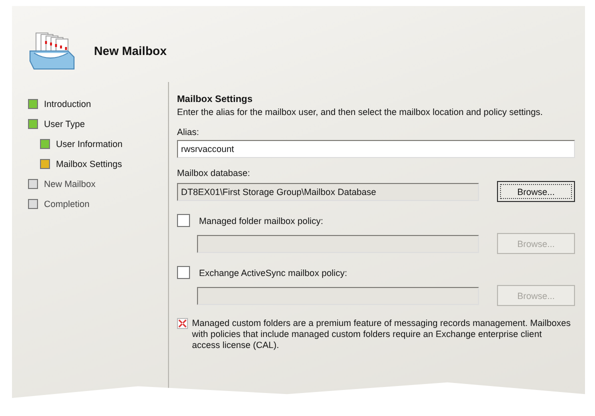 This screenshot has height=416, width=595. I want to click on database-label: Mailbox database:, so click(214, 173).